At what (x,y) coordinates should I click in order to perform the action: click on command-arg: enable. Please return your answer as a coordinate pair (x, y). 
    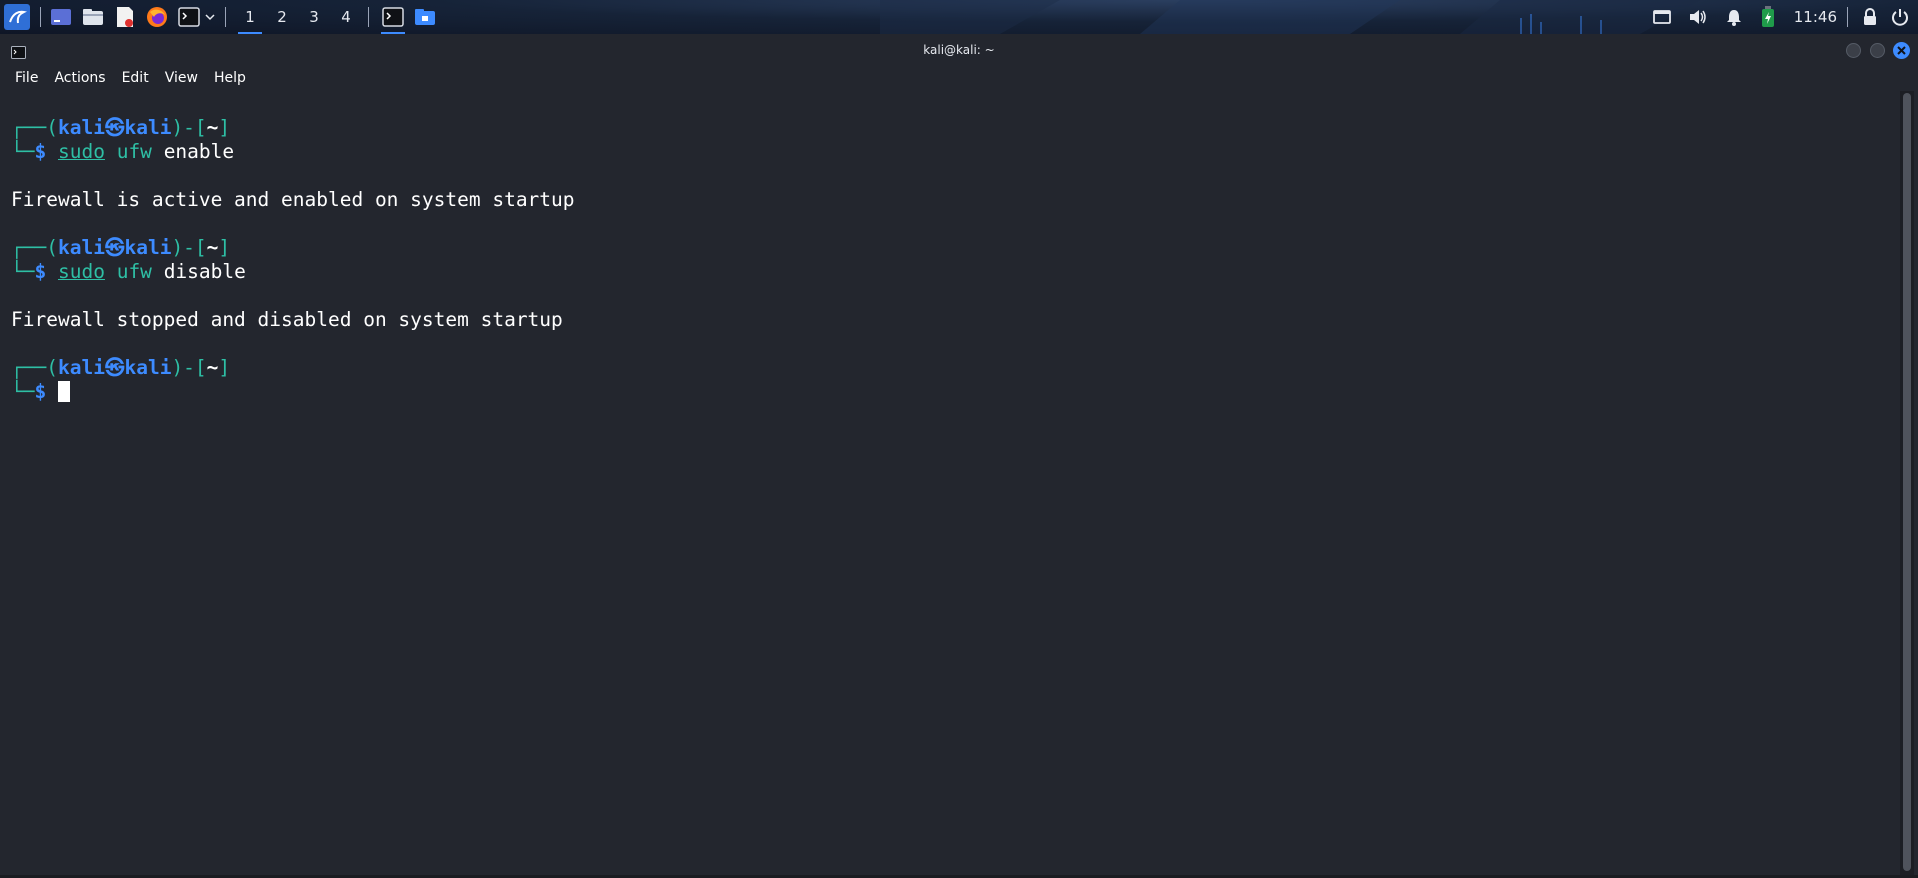
    Looking at the image, I should click on (199, 151).